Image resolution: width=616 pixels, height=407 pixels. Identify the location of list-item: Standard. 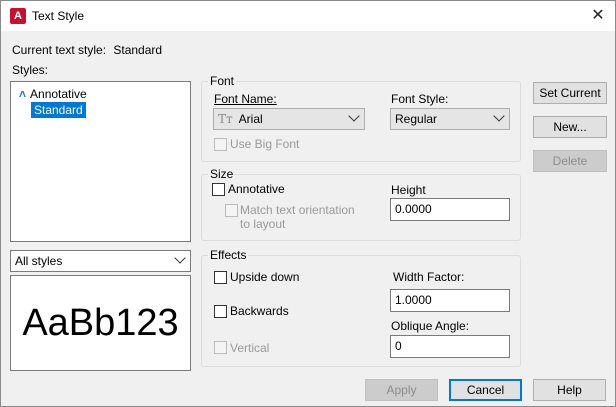
(58, 110).